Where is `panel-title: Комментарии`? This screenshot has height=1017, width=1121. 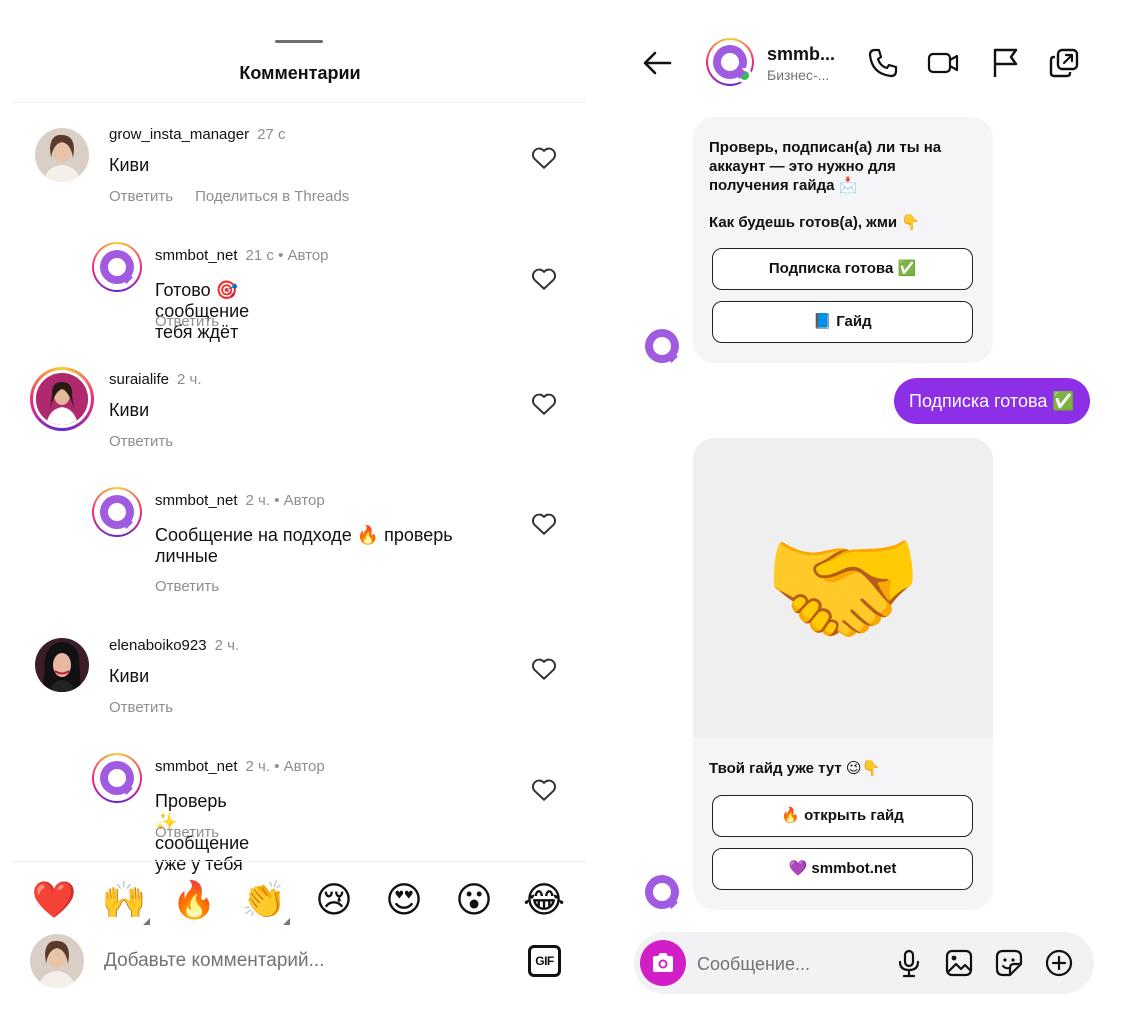
panel-title: Комментарии is located at coordinates (300, 73).